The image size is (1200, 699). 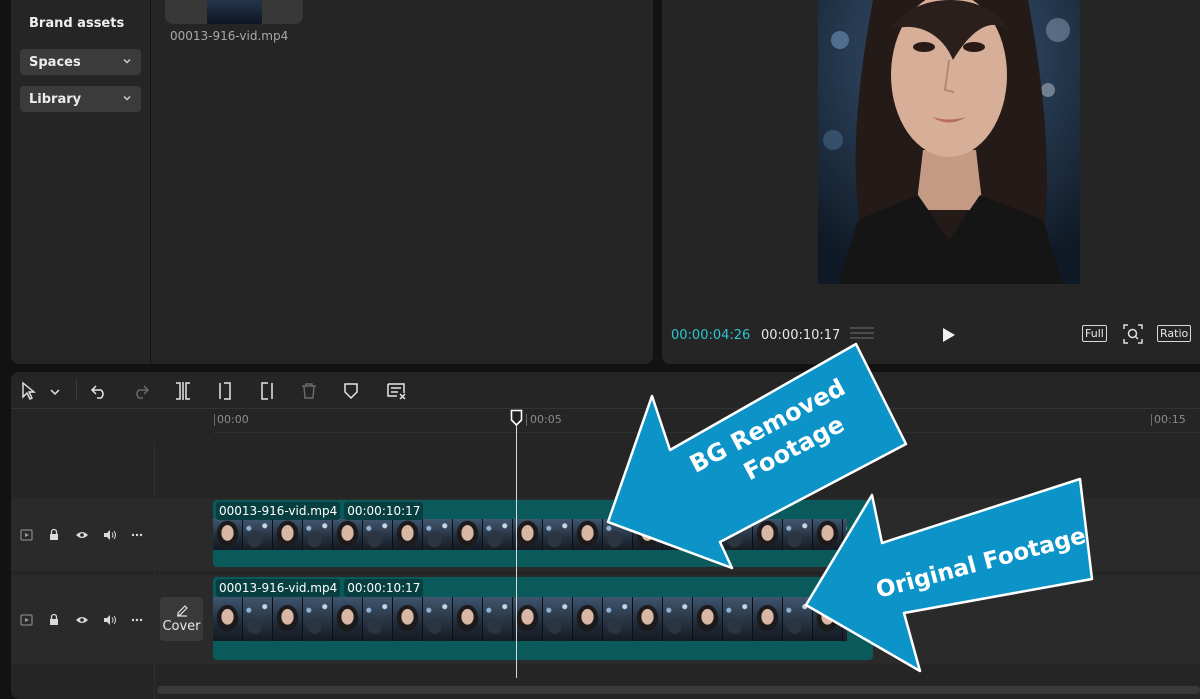 What do you see at coordinates (546, 419) in the screenshot?
I see `ruler-tick-label: 00:05` at bounding box center [546, 419].